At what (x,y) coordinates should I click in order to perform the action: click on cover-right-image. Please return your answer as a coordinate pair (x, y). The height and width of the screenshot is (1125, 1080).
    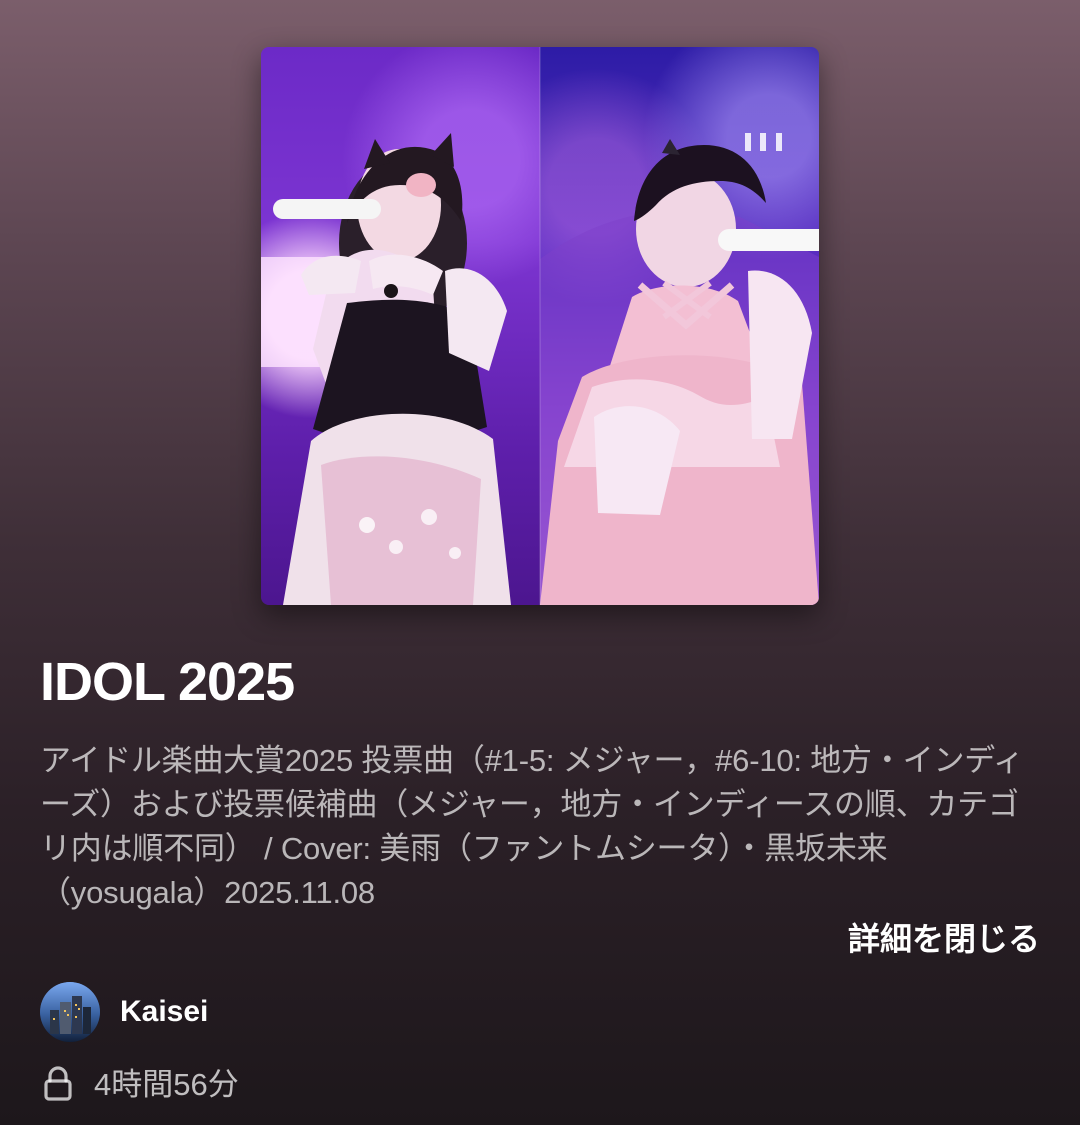
    Looking at the image, I should click on (679, 326).